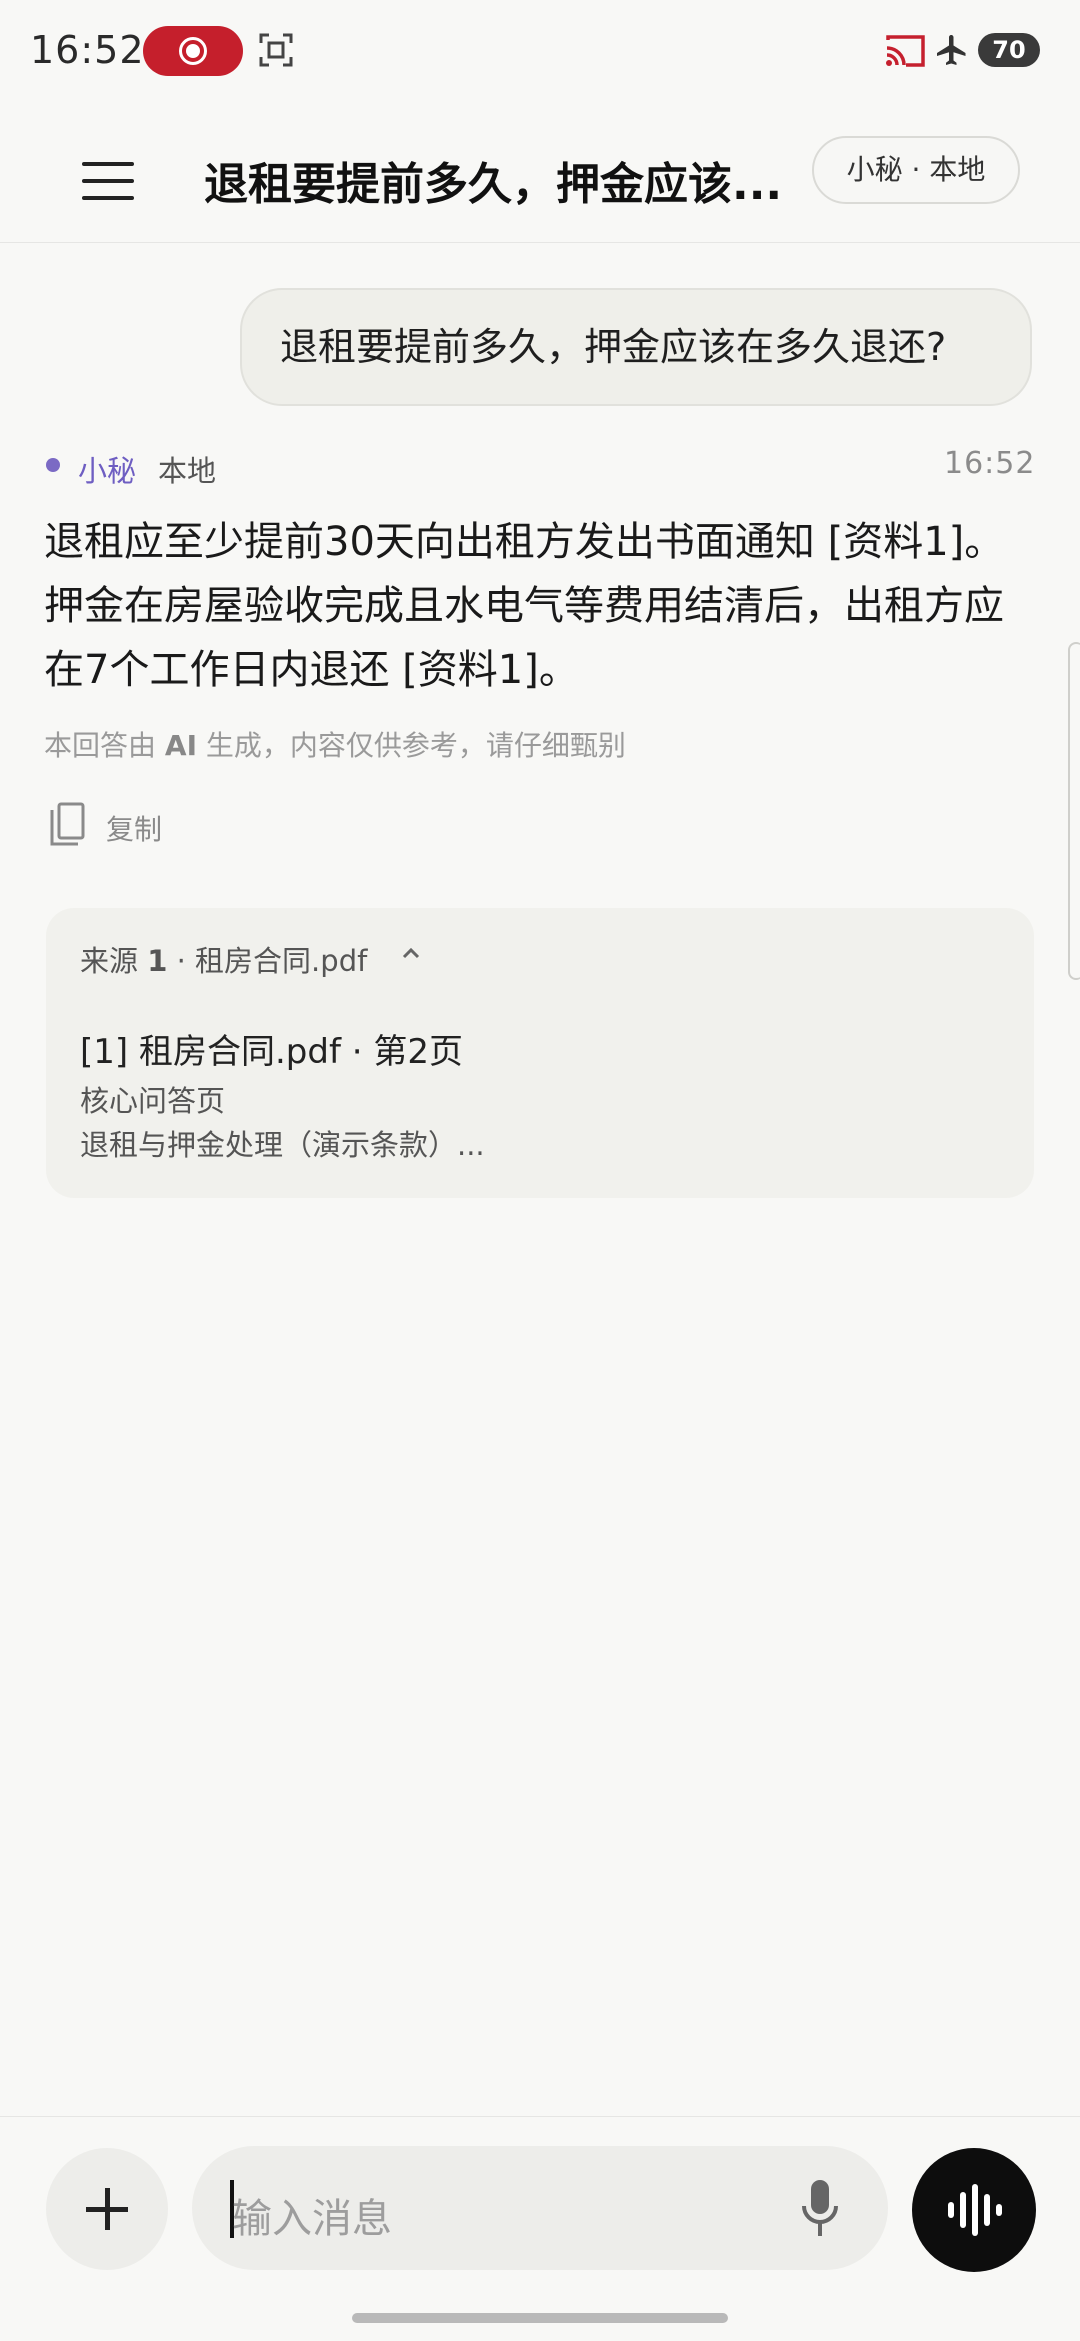 This screenshot has height=2341, width=1080. What do you see at coordinates (1009, 50) in the screenshot?
I see `battery-level: 70` at bounding box center [1009, 50].